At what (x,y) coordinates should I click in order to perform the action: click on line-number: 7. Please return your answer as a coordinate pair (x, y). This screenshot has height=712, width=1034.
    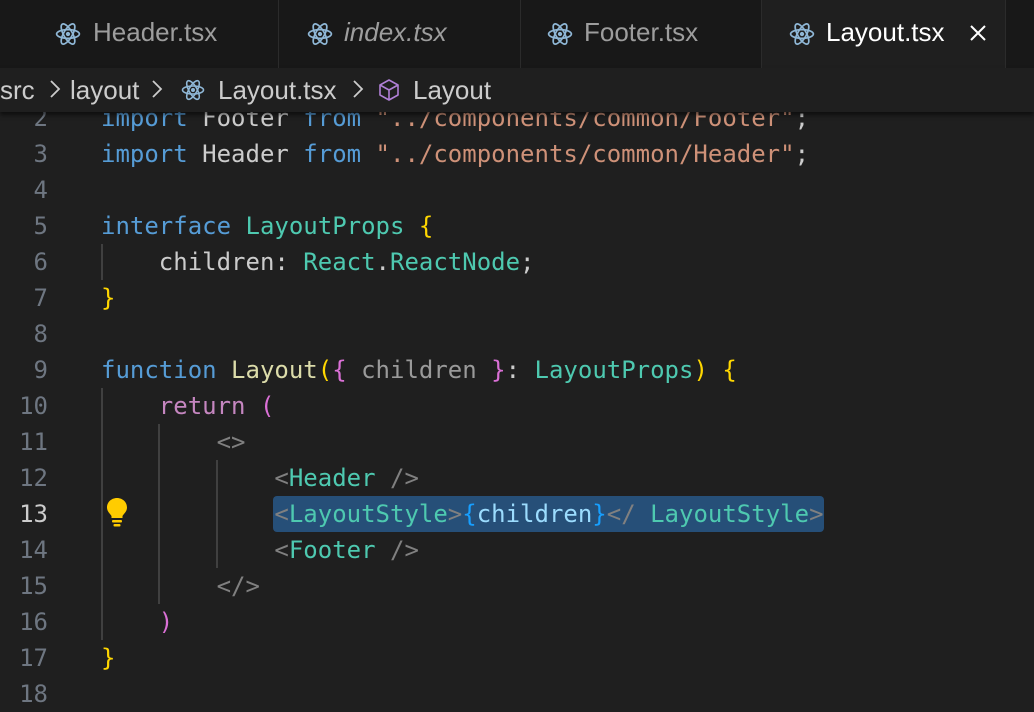
    Looking at the image, I should click on (40, 298).